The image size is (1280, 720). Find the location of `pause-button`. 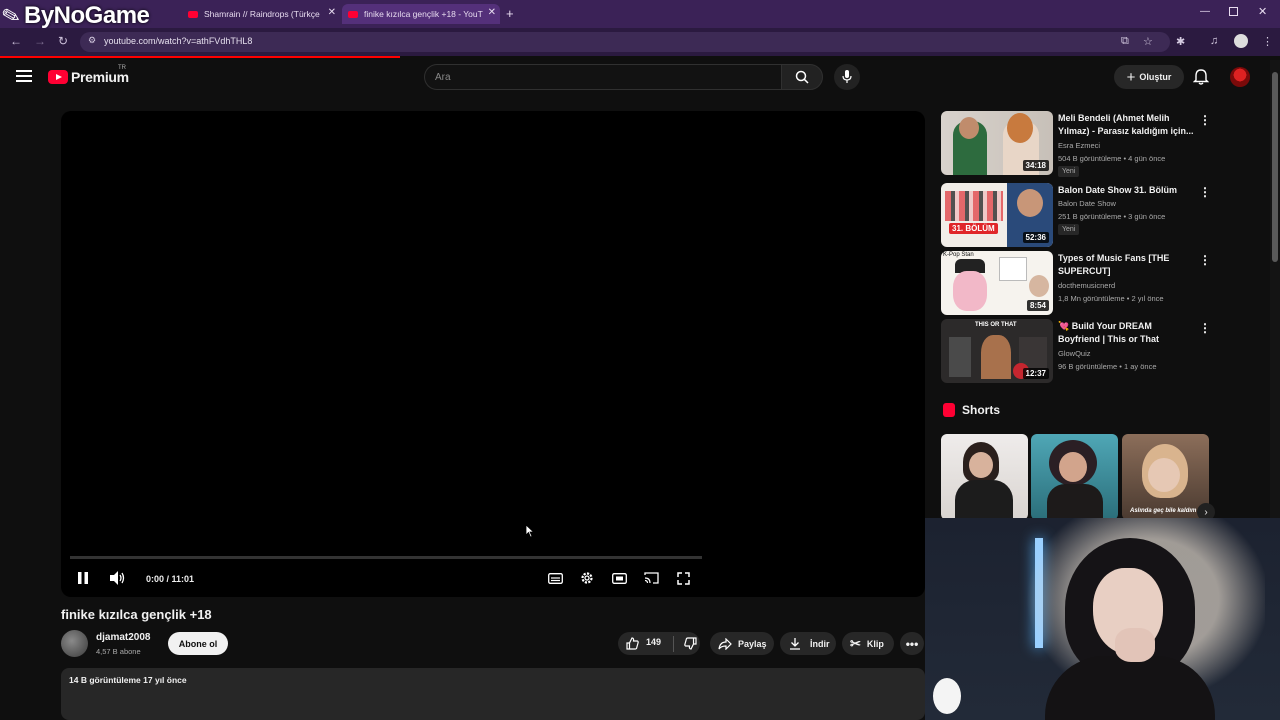

pause-button is located at coordinates (83, 578).